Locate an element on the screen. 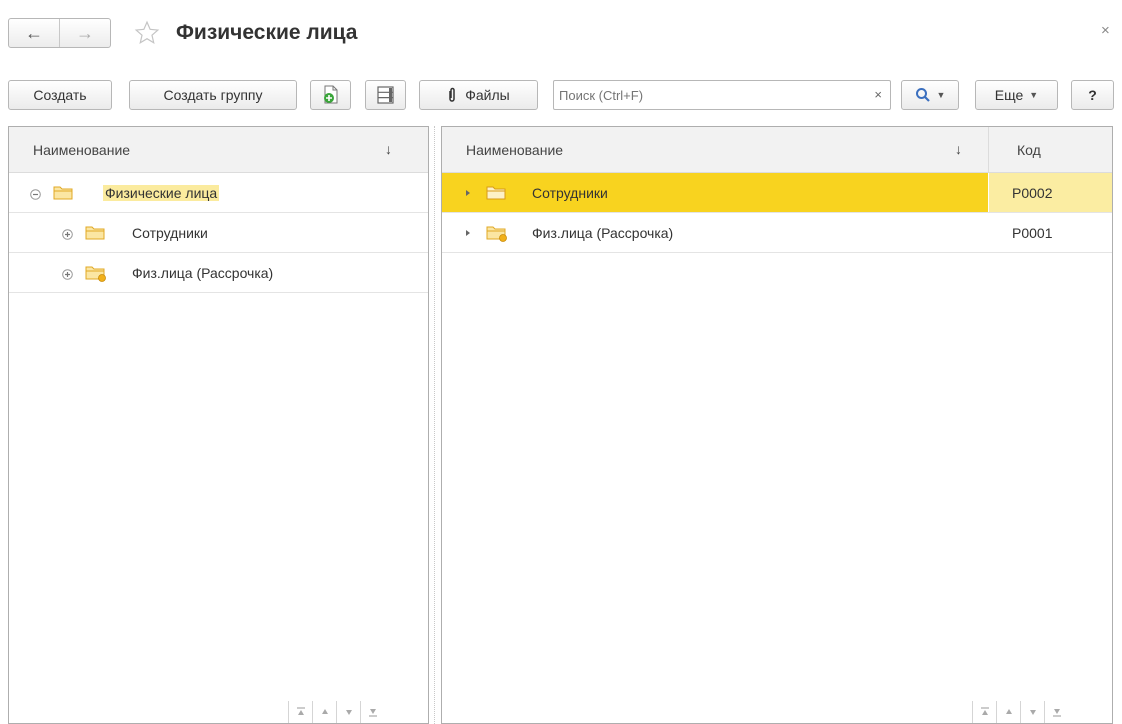  list-item-name: Сотрудники is located at coordinates (570, 193).